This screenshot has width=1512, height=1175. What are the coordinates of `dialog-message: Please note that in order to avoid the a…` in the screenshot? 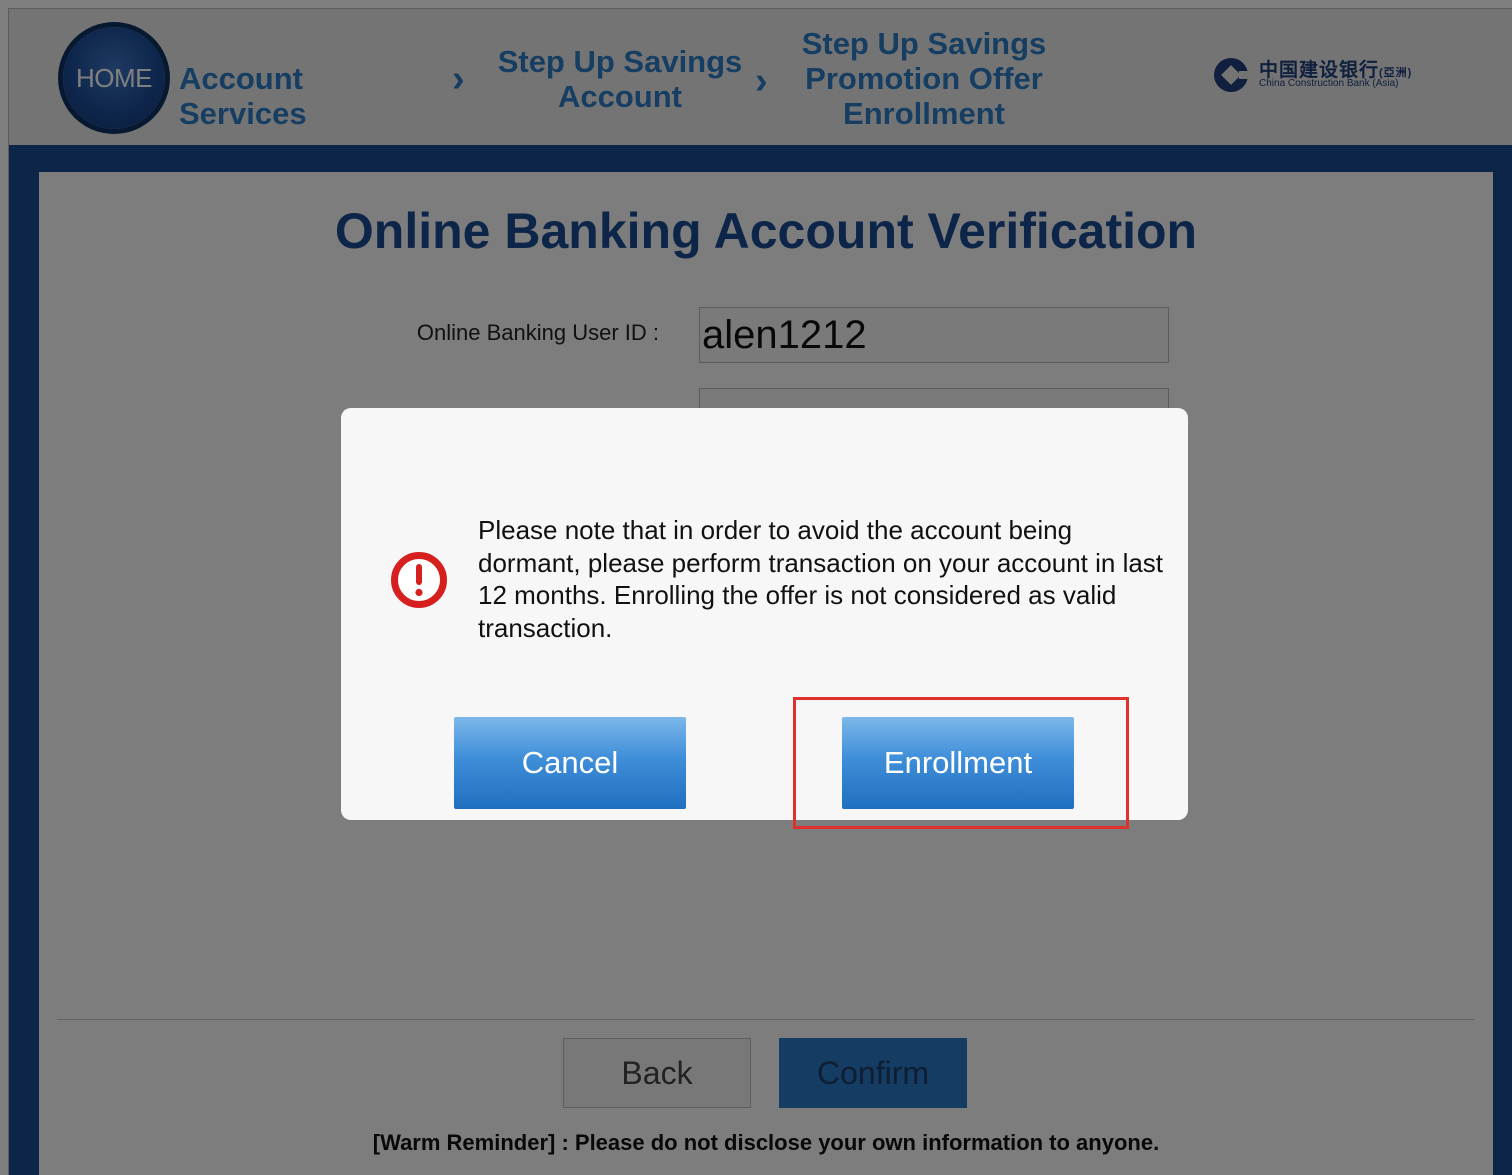 It's located at (821, 579).